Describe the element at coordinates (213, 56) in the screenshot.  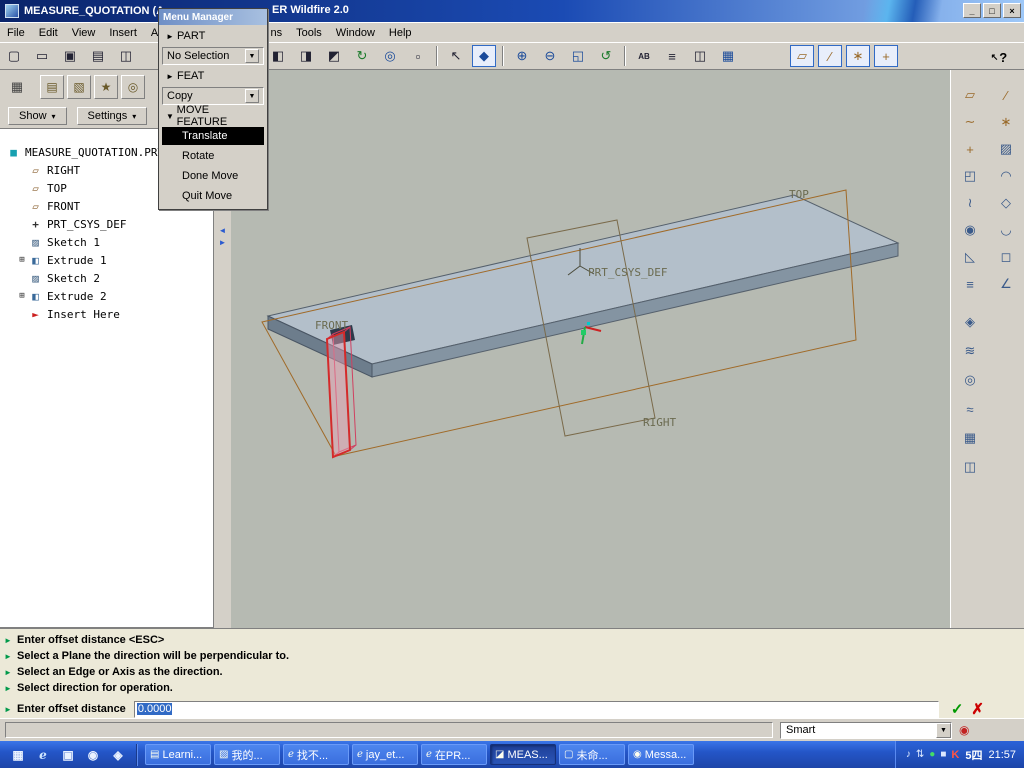
I see `mm-selection-combo: No Selection ▼` at that location.